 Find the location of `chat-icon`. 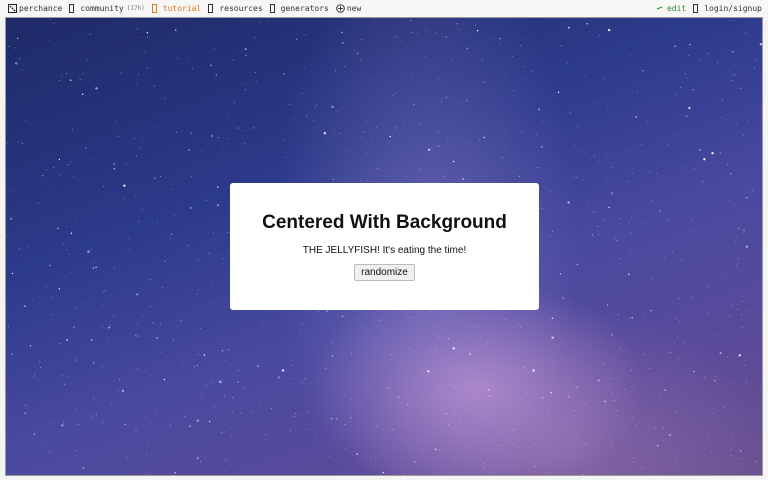

chat-icon is located at coordinates (73, 8).